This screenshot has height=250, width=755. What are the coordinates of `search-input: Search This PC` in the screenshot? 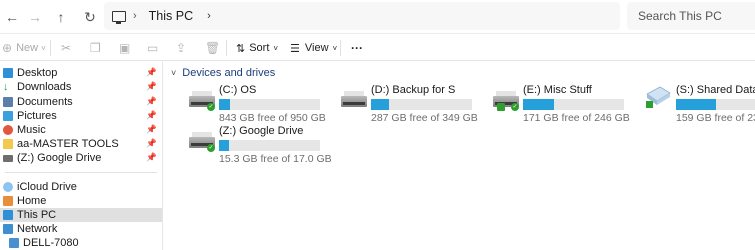 It's located at (691, 16).